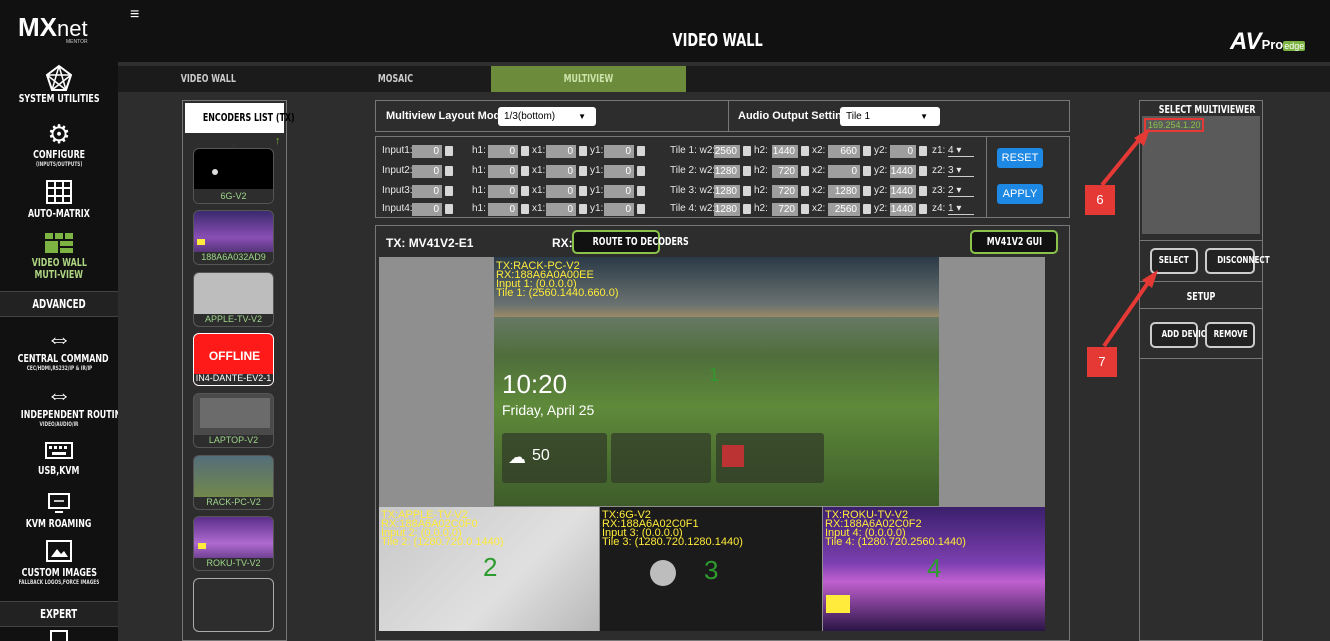 Image resolution: width=1330 pixels, height=641 pixels. Describe the element at coordinates (961, 209) in the screenshot. I see `z-order-select: 1 ▾` at that location.